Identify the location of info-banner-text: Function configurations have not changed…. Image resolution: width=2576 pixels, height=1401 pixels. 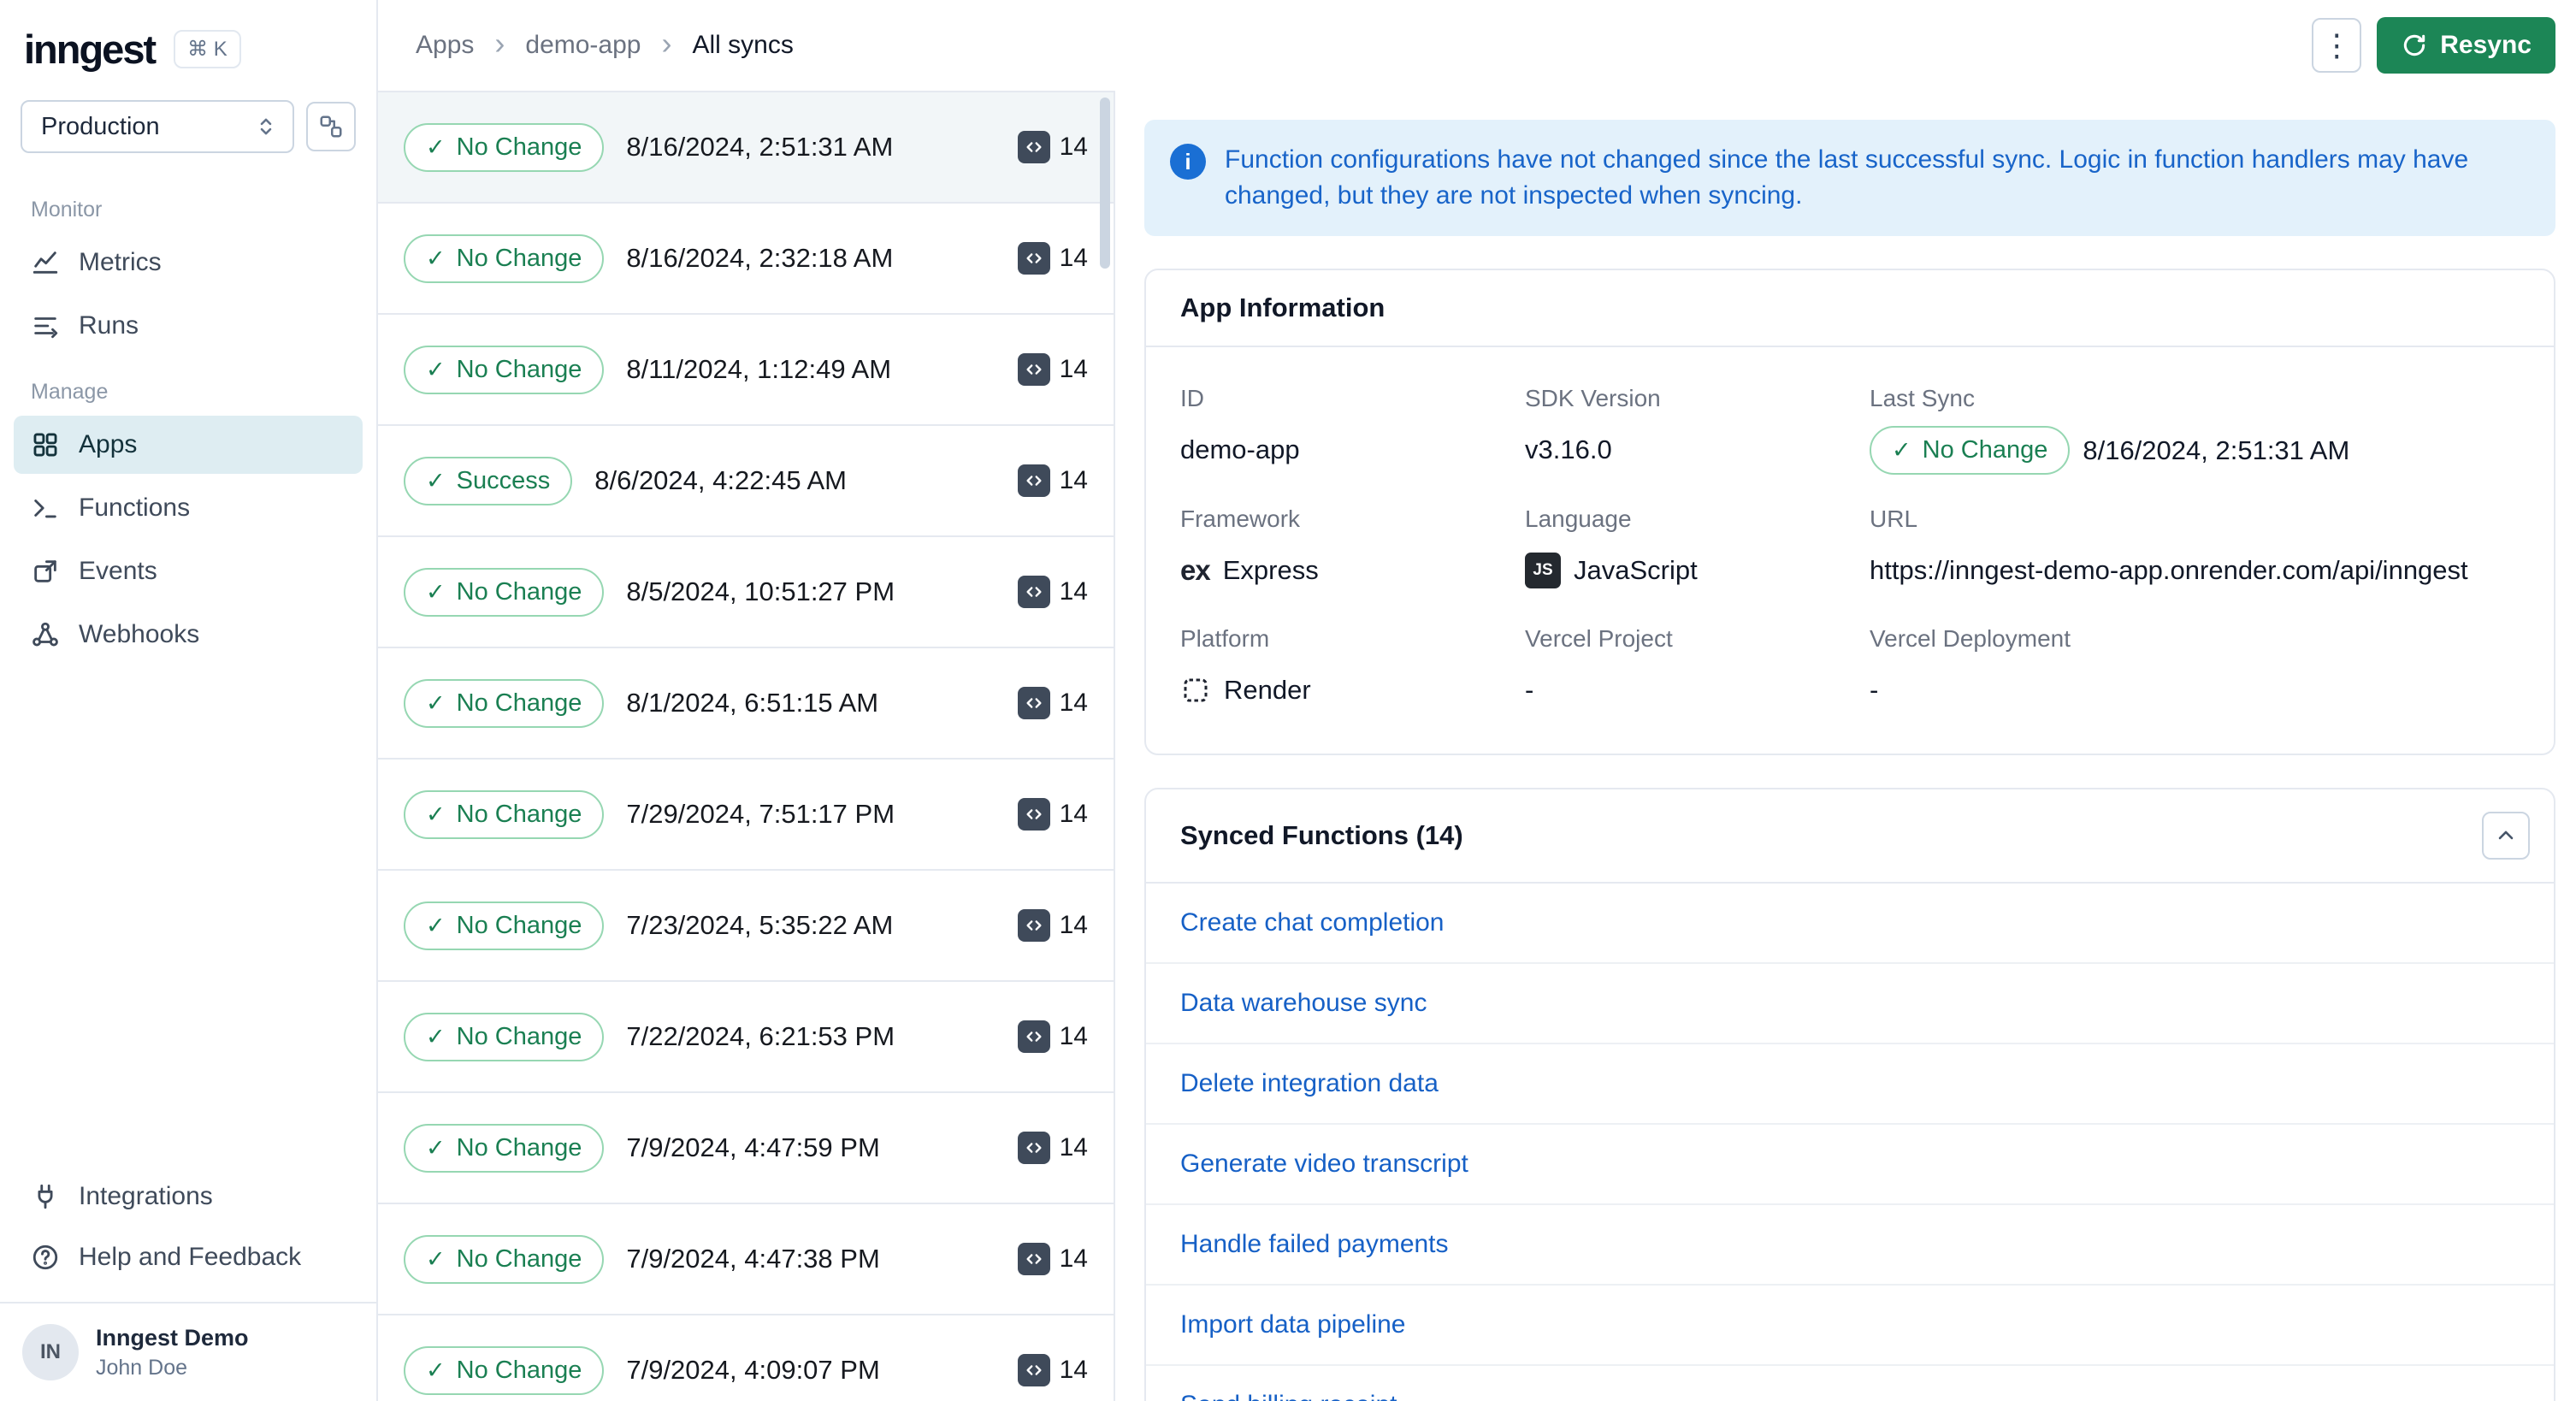
(1847, 177).